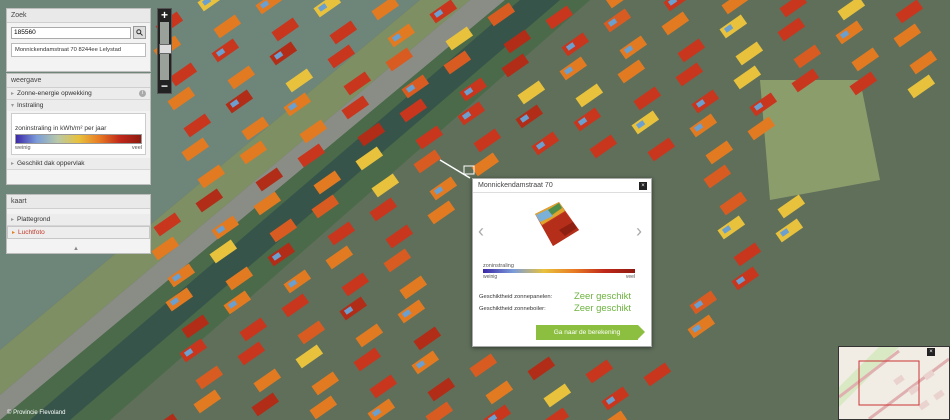 Image resolution: width=950 pixels, height=420 pixels. Describe the element at coordinates (78, 202) in the screenshot. I see `map-panel-title: kaart` at that location.